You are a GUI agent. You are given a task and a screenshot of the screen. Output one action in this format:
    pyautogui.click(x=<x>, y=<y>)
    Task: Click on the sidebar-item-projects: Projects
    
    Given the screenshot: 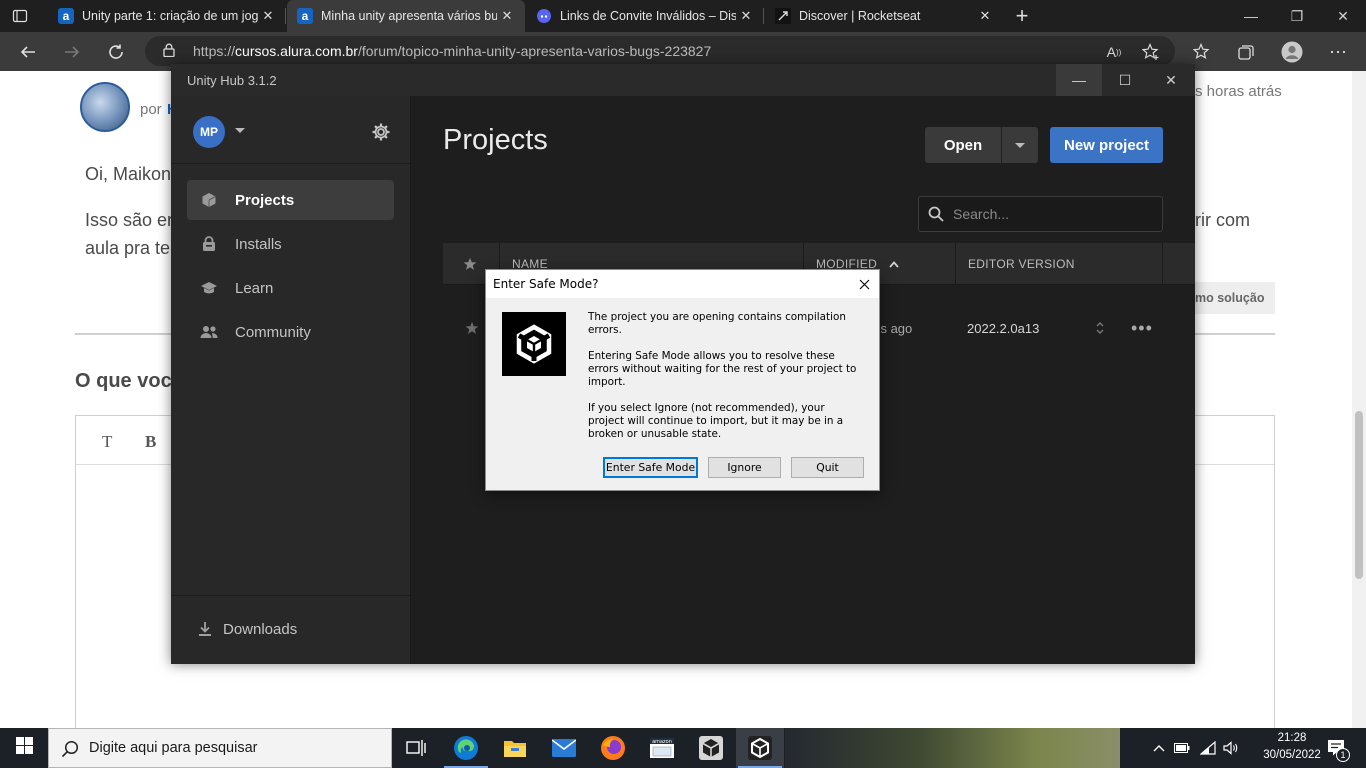 What is the action you would take?
    pyautogui.click(x=290, y=200)
    